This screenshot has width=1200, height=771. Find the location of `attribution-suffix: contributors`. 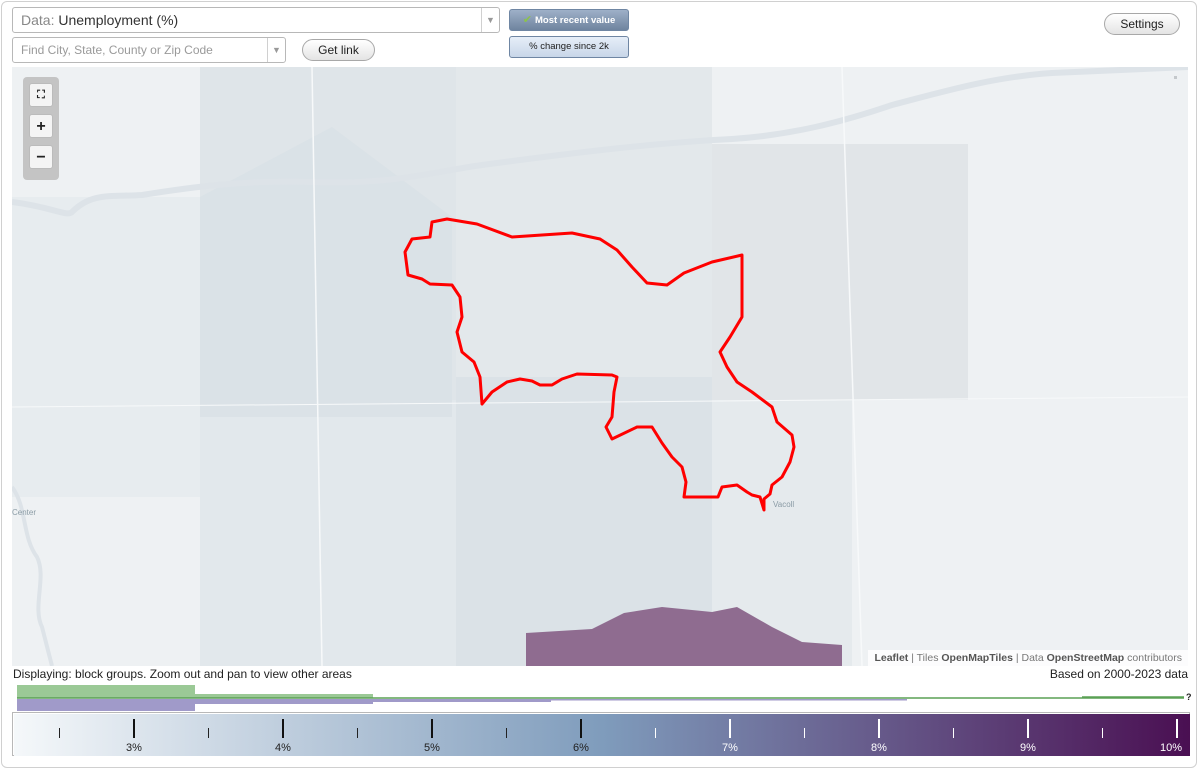

attribution-suffix: contributors is located at coordinates (1154, 658).